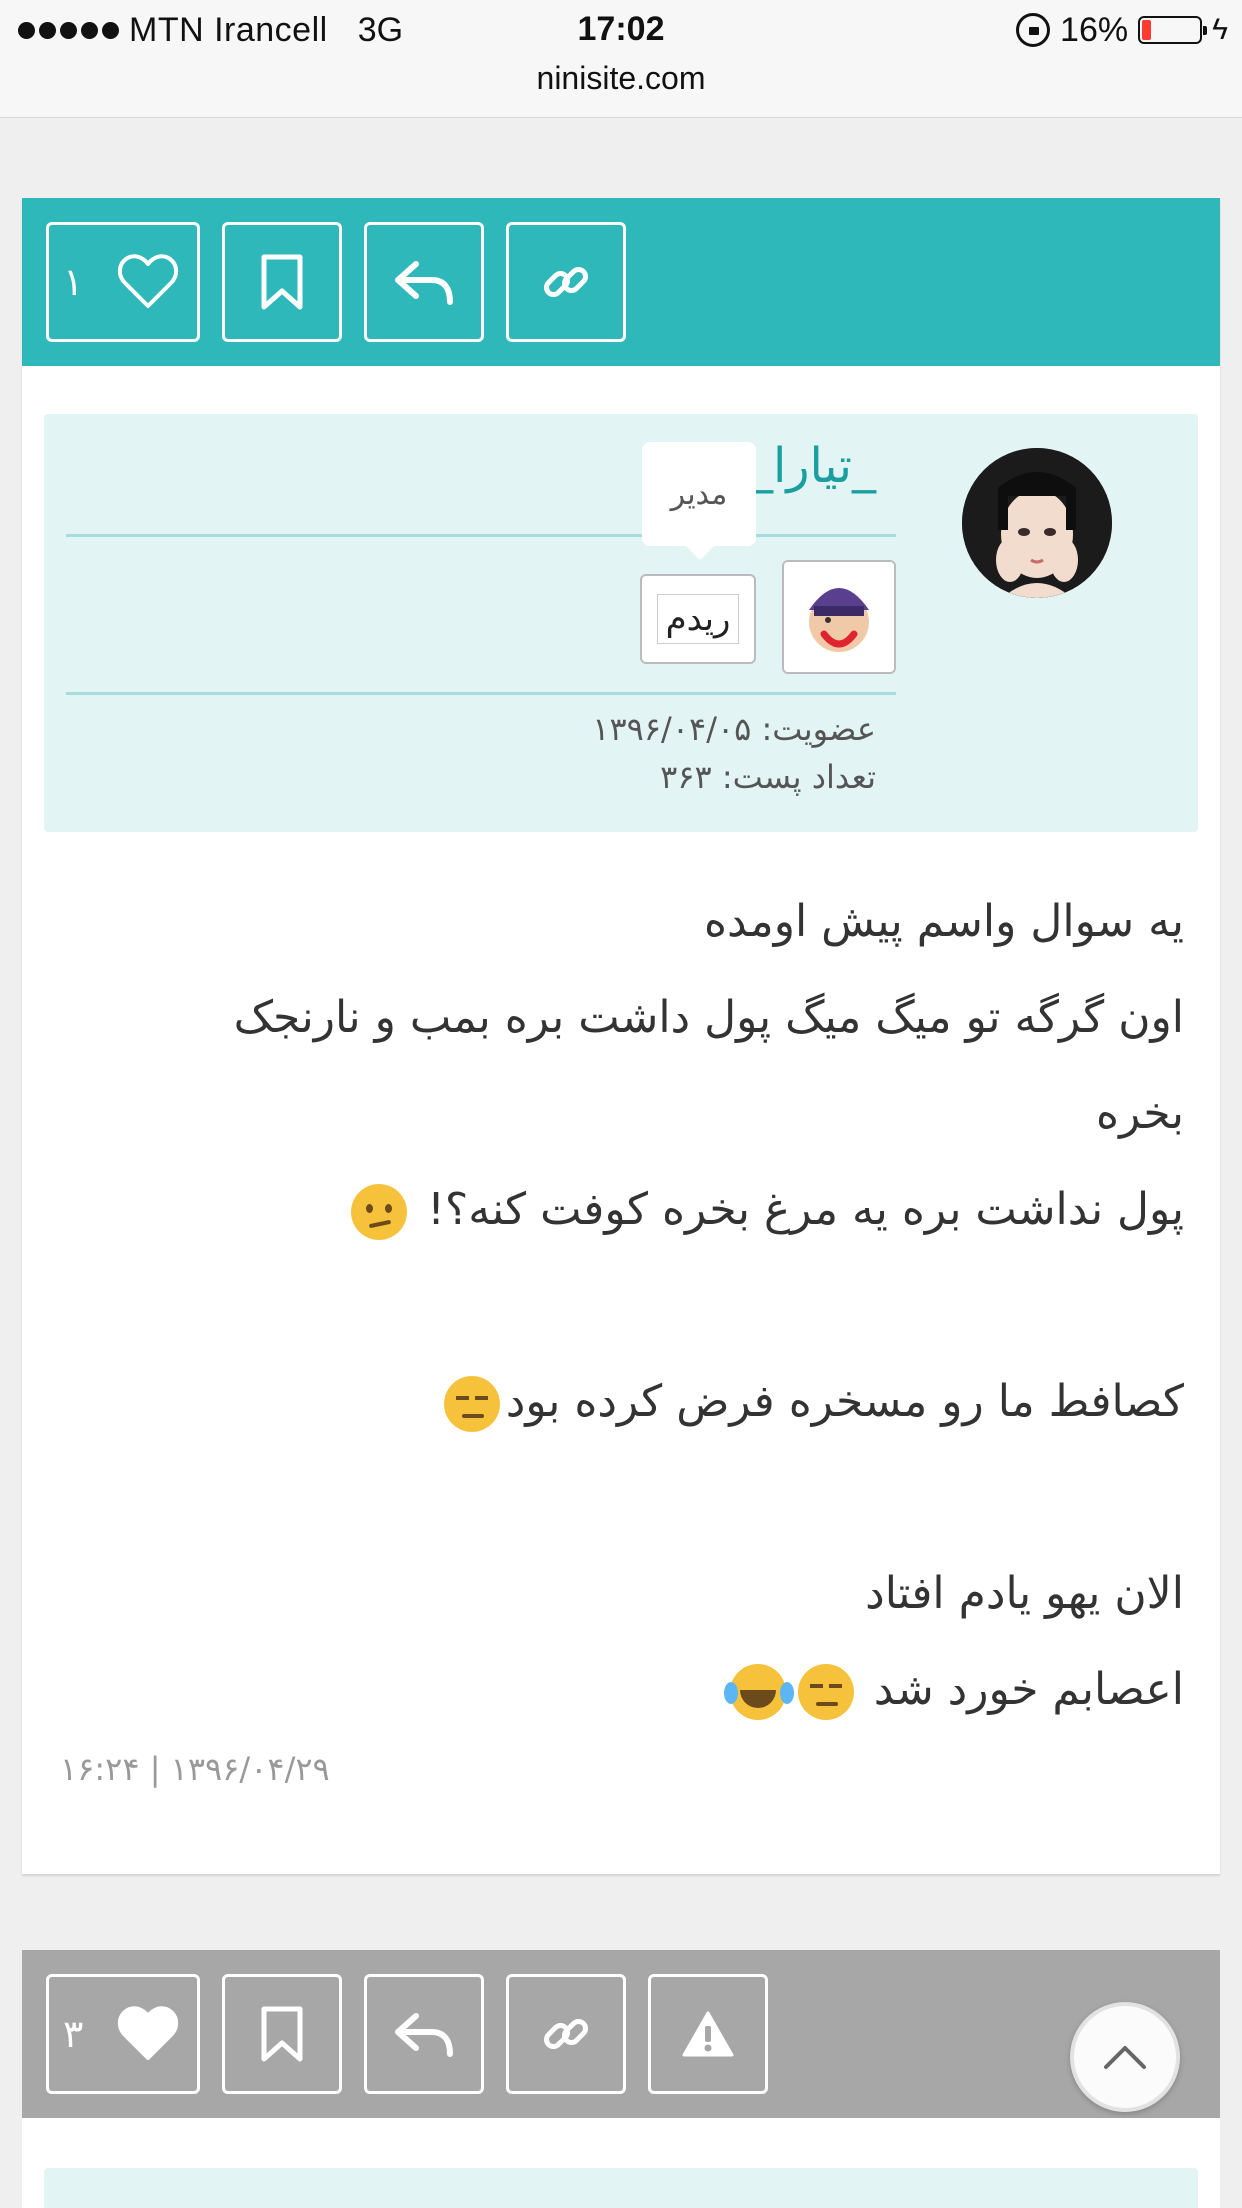  What do you see at coordinates (1024, 1593) in the screenshot?
I see `post-line: الان یهو یادم افتاد` at bounding box center [1024, 1593].